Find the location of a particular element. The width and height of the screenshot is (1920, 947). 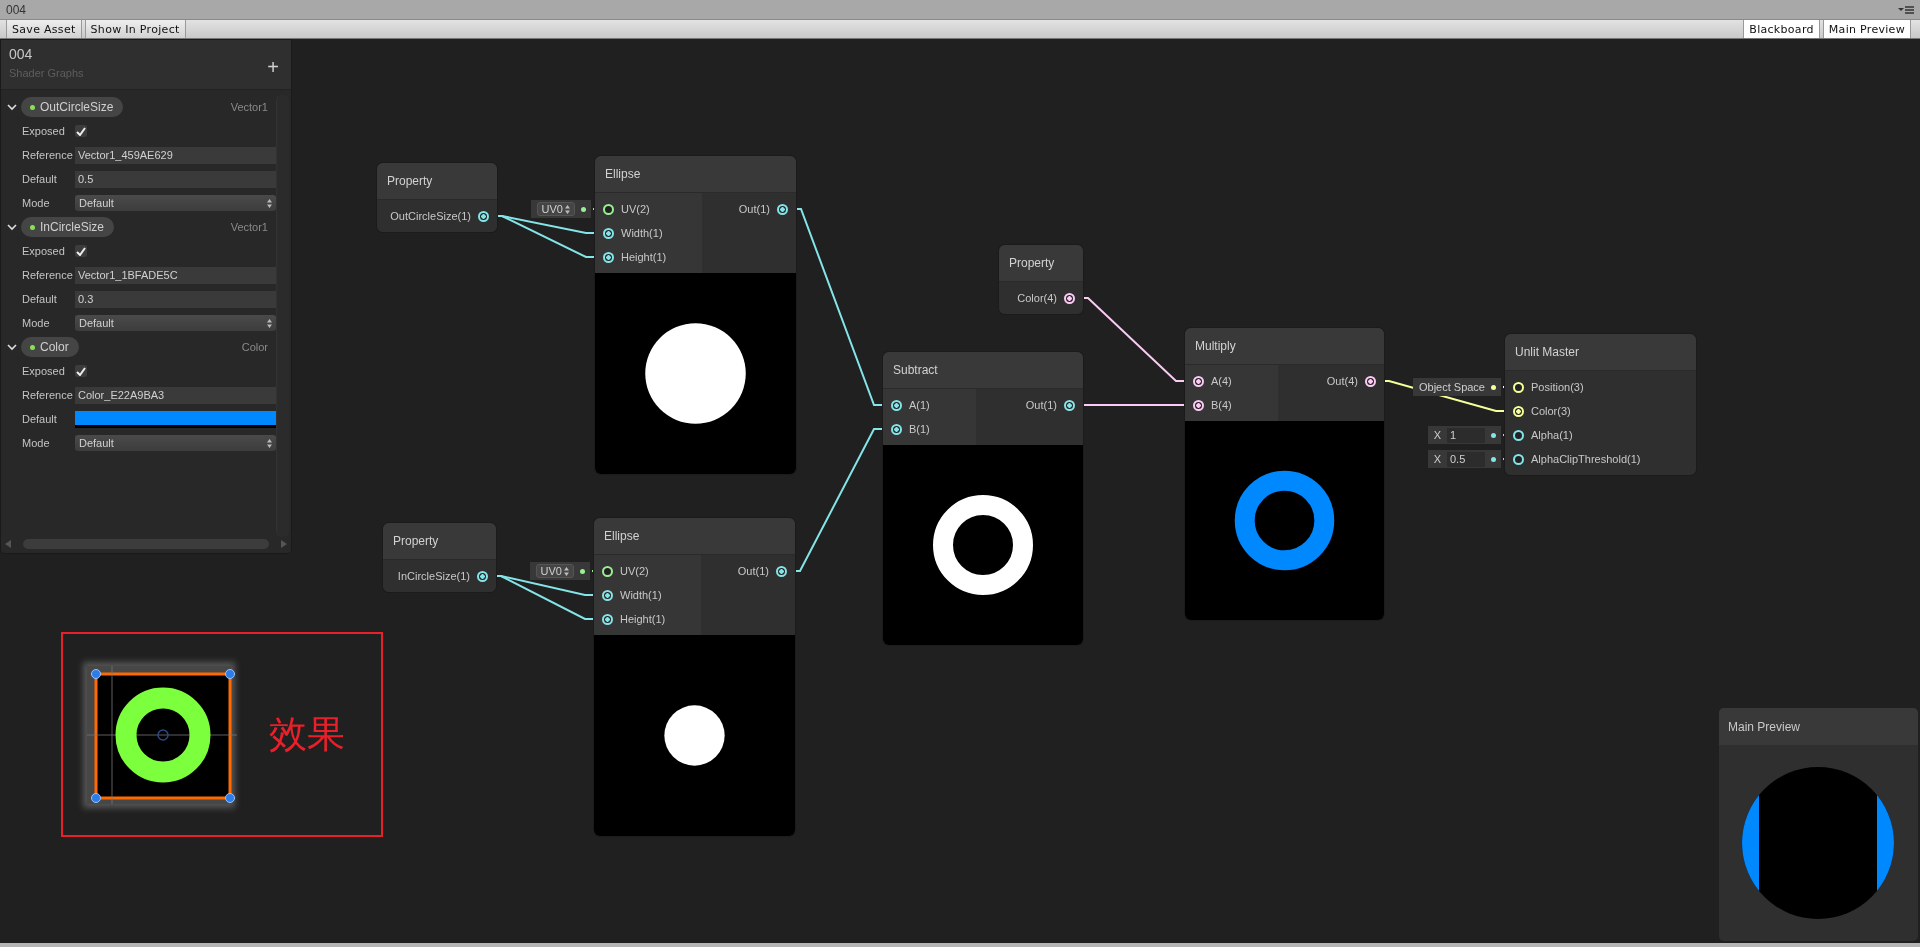

menu-icon is located at coordinates (1906, 9).